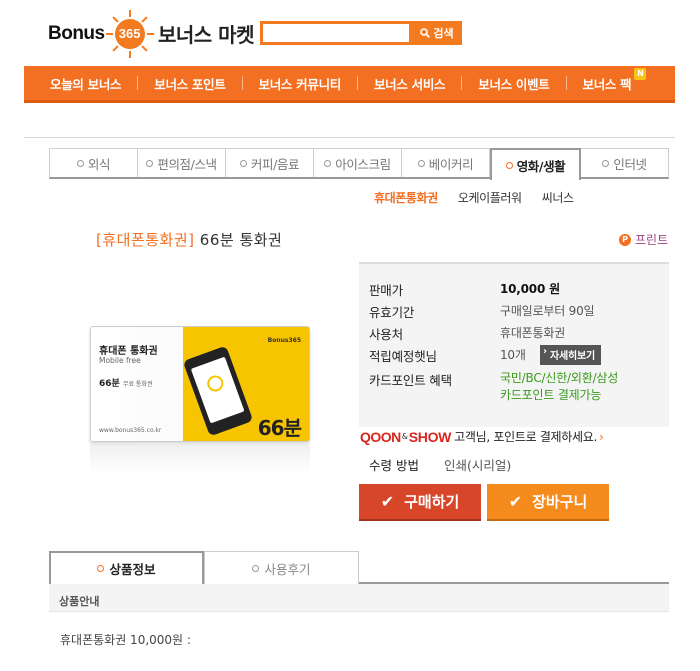 The image size is (700, 671). I want to click on product-title: [휴대폰통화권] 66분 통화권, so click(189, 239).